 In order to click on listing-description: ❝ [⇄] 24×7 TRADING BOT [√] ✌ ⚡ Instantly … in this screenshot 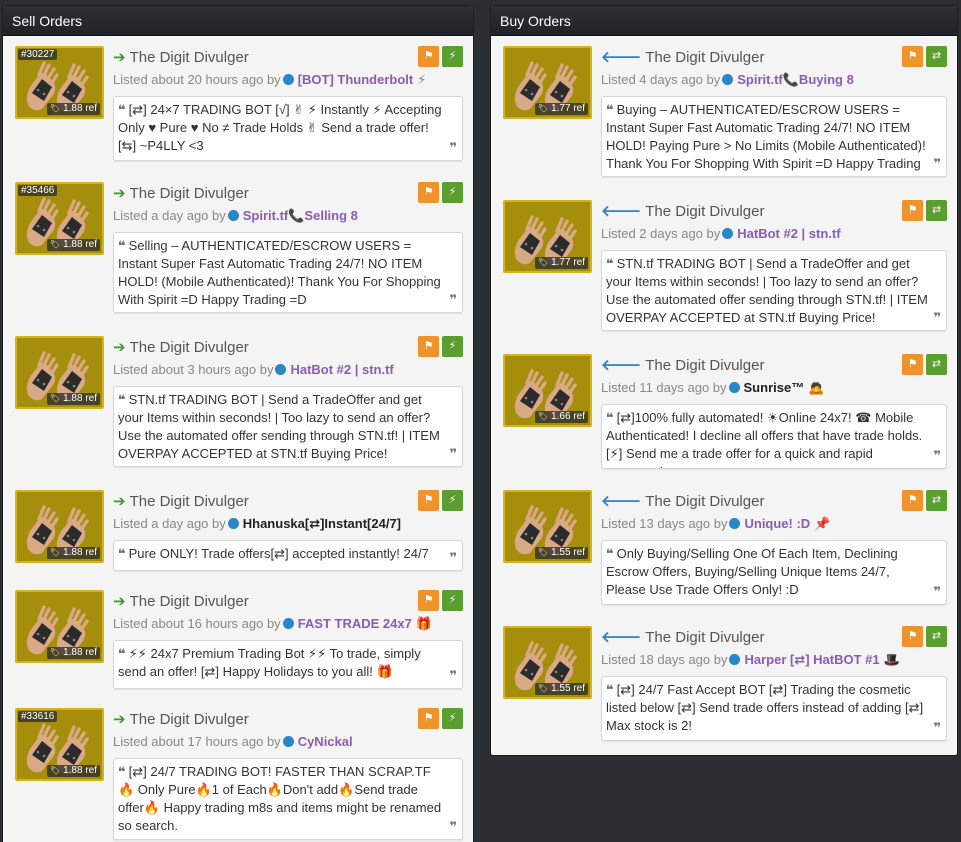, I will do `click(288, 128)`.